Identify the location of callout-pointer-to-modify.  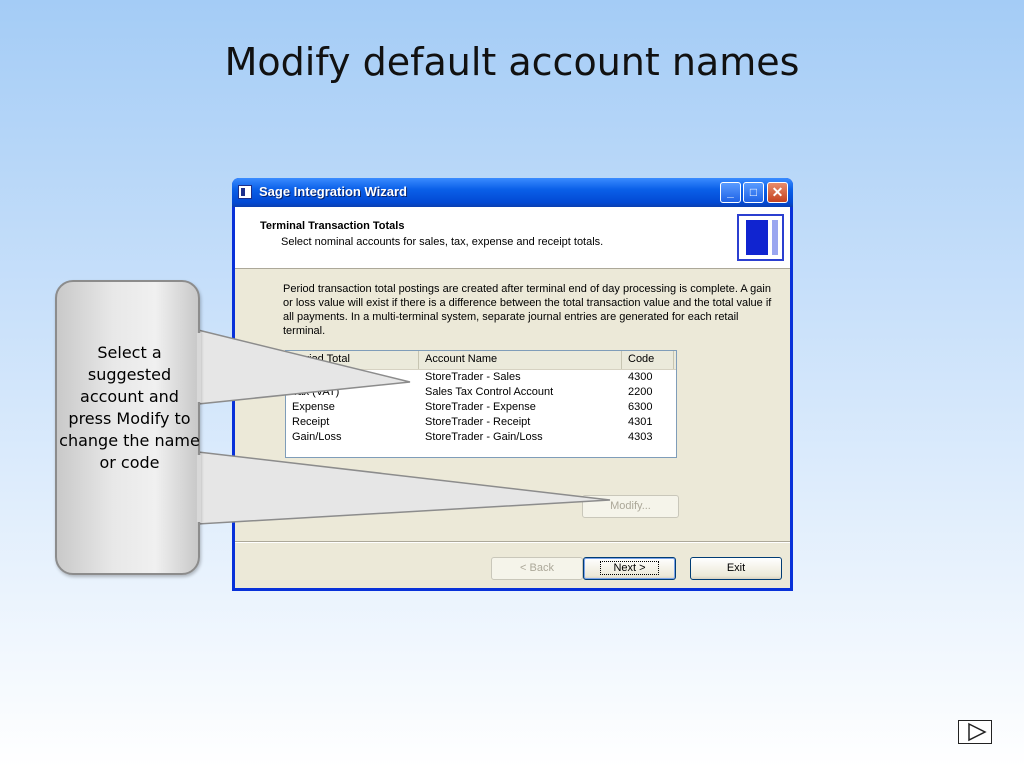
(404, 488).